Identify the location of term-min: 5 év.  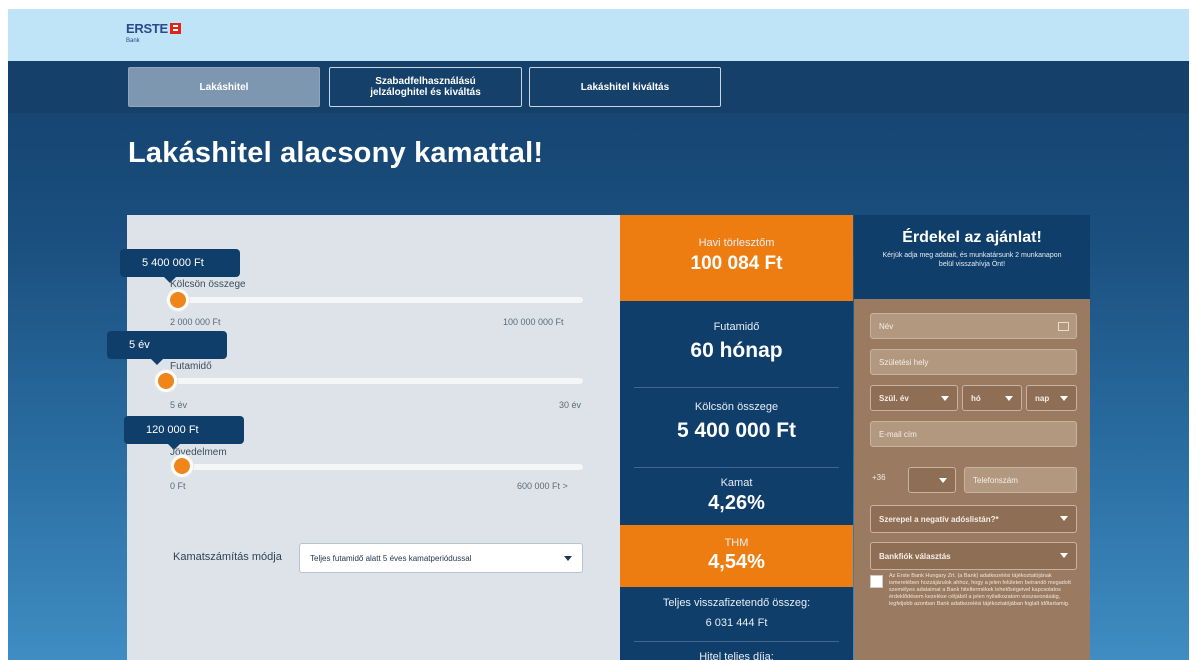
(179, 405).